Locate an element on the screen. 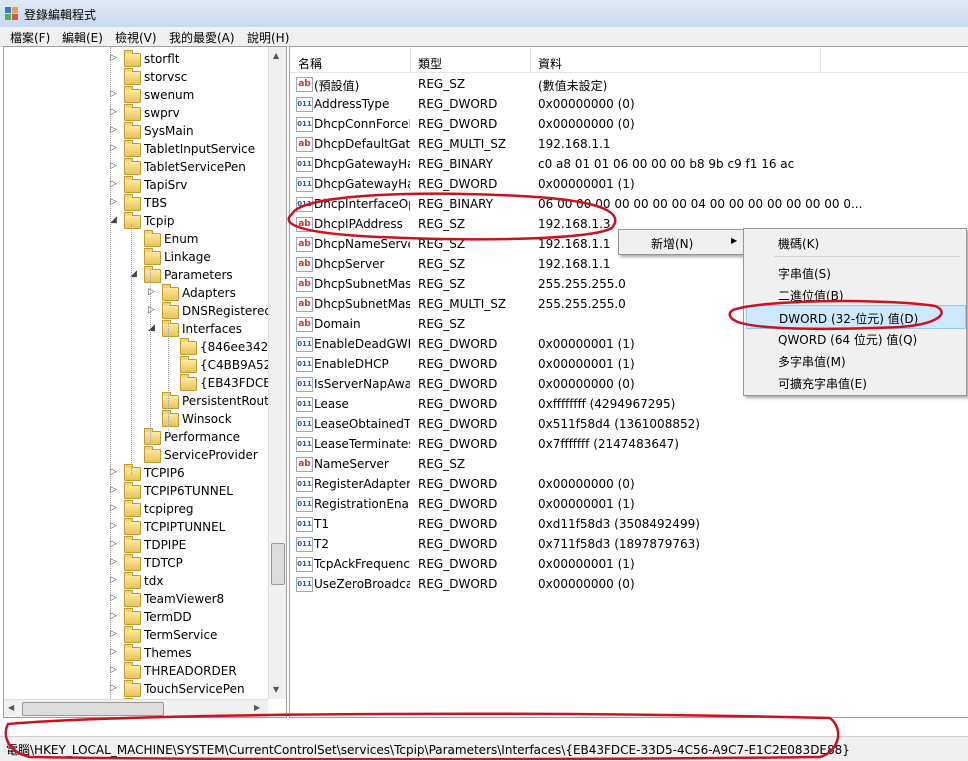  title-bar: 登錄編輯程式 is located at coordinates (484, 13).